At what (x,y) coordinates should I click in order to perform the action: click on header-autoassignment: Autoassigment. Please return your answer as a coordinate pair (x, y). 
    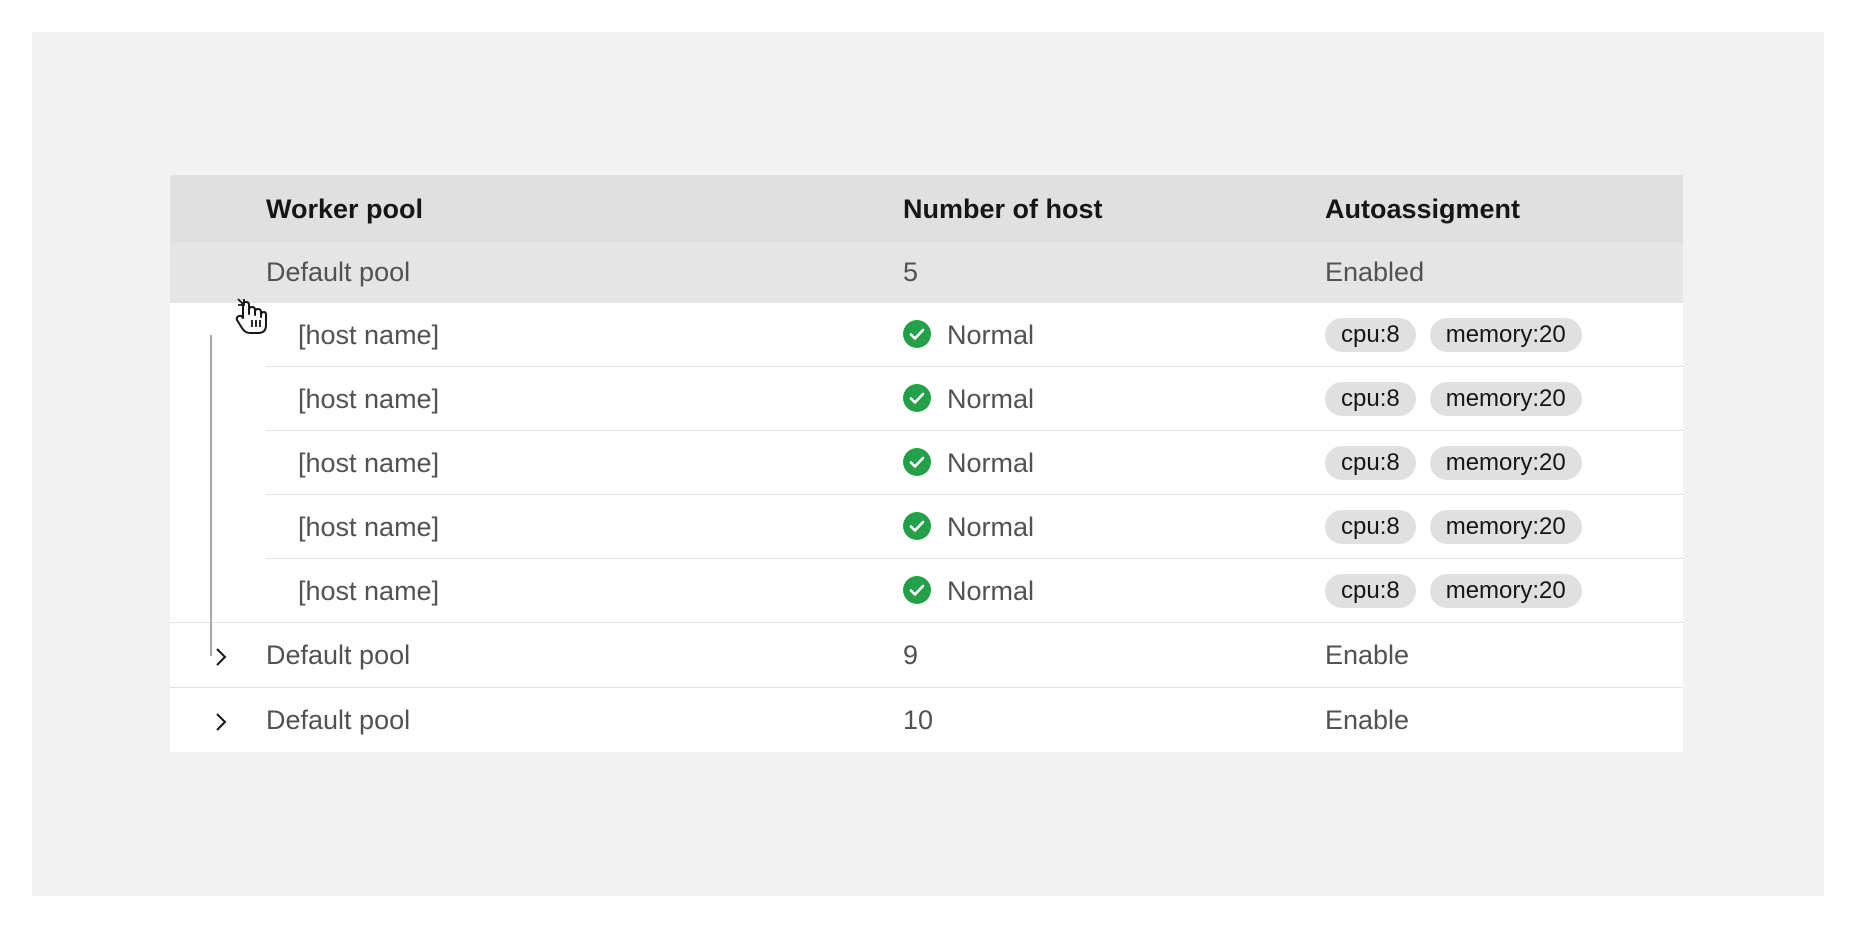
    Looking at the image, I should click on (1422, 209).